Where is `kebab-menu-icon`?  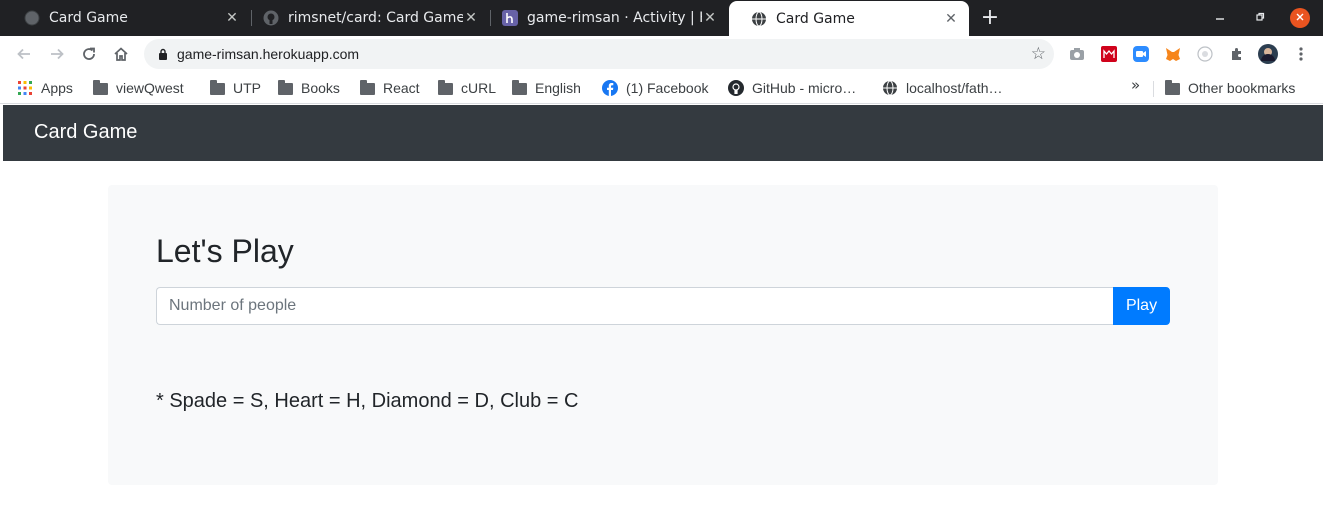
kebab-menu-icon is located at coordinates (1301, 54).